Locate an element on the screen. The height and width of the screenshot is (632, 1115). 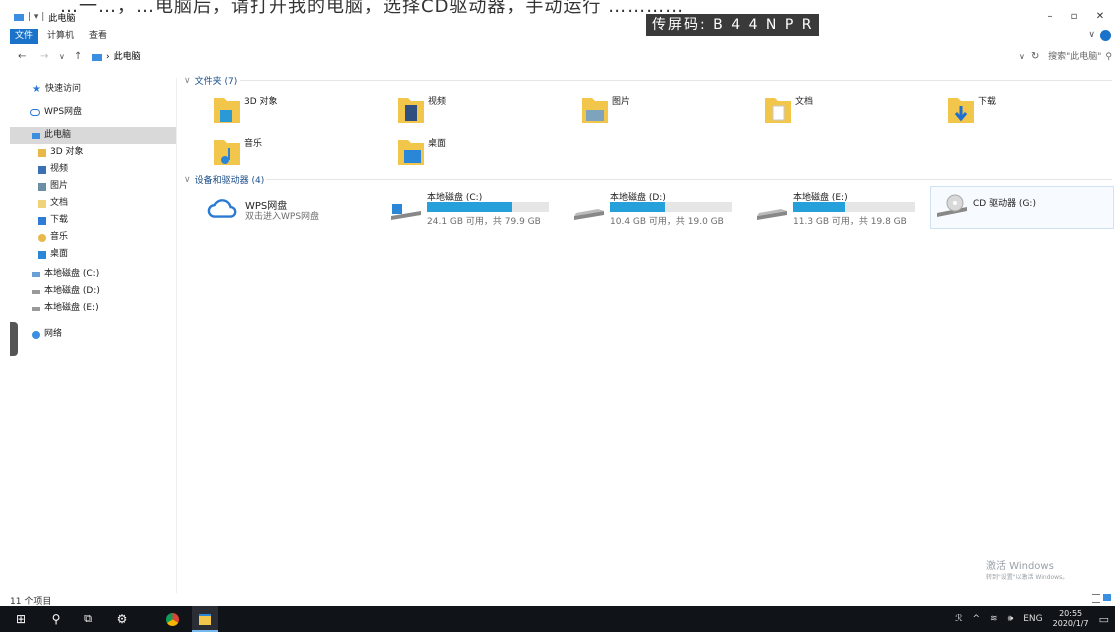
video-icon is located at coordinates (42, 169).